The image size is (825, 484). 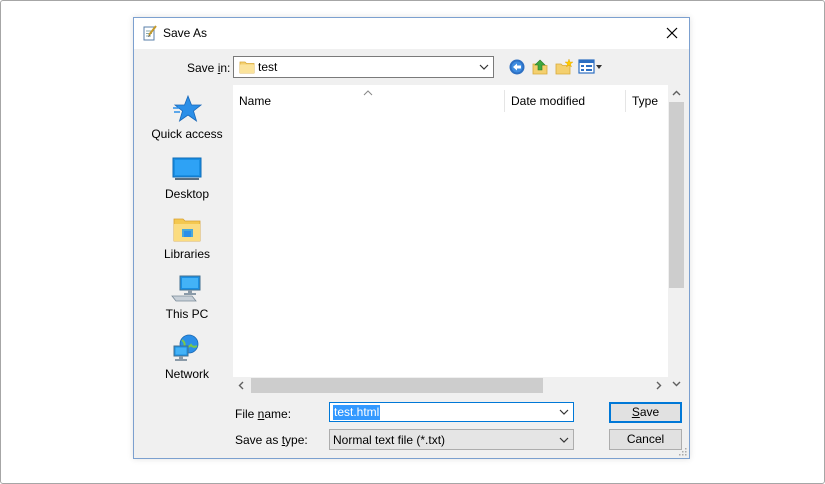 I want to click on quick-access-star-icon, so click(x=187, y=108).